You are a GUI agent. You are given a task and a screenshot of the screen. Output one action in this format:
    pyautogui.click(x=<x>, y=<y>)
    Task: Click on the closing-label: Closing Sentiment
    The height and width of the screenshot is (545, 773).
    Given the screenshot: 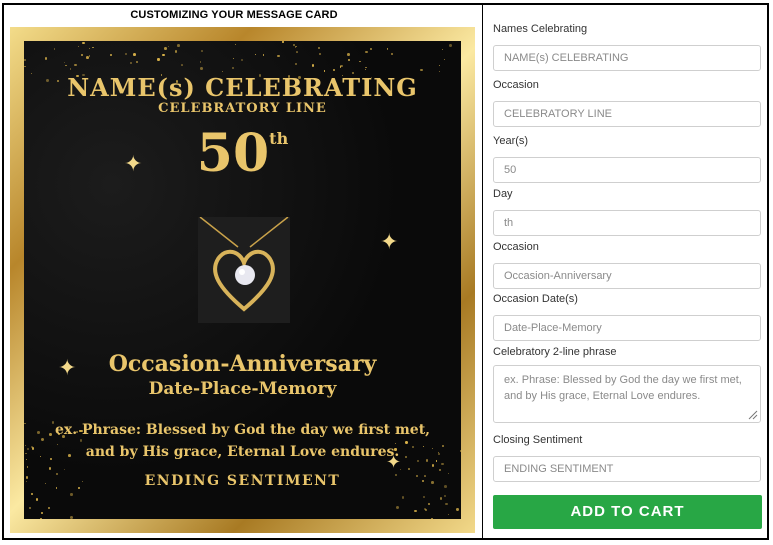 What is the action you would take?
    pyautogui.click(x=538, y=440)
    